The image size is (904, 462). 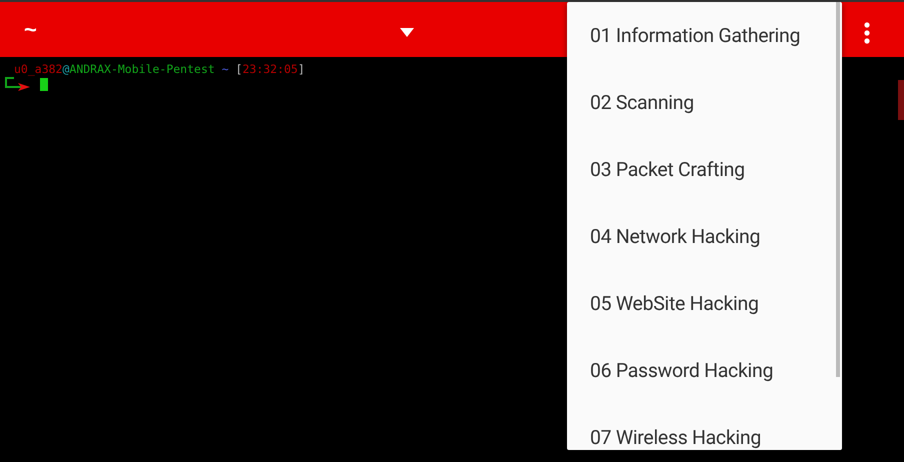 What do you see at coordinates (407, 32) in the screenshot?
I see `dropdown-caret-icon` at bounding box center [407, 32].